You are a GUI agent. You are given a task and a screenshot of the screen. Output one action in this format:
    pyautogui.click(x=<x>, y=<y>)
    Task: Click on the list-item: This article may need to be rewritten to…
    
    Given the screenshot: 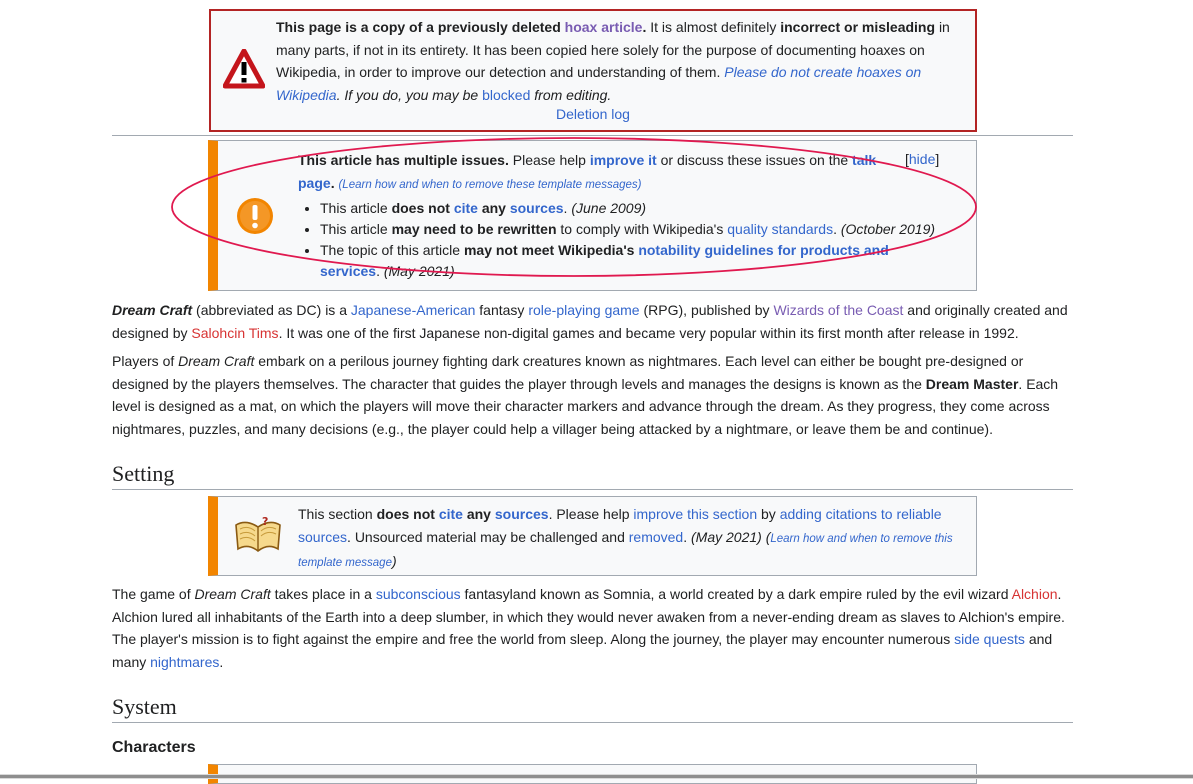 What is the action you would take?
    pyautogui.click(x=634, y=229)
    